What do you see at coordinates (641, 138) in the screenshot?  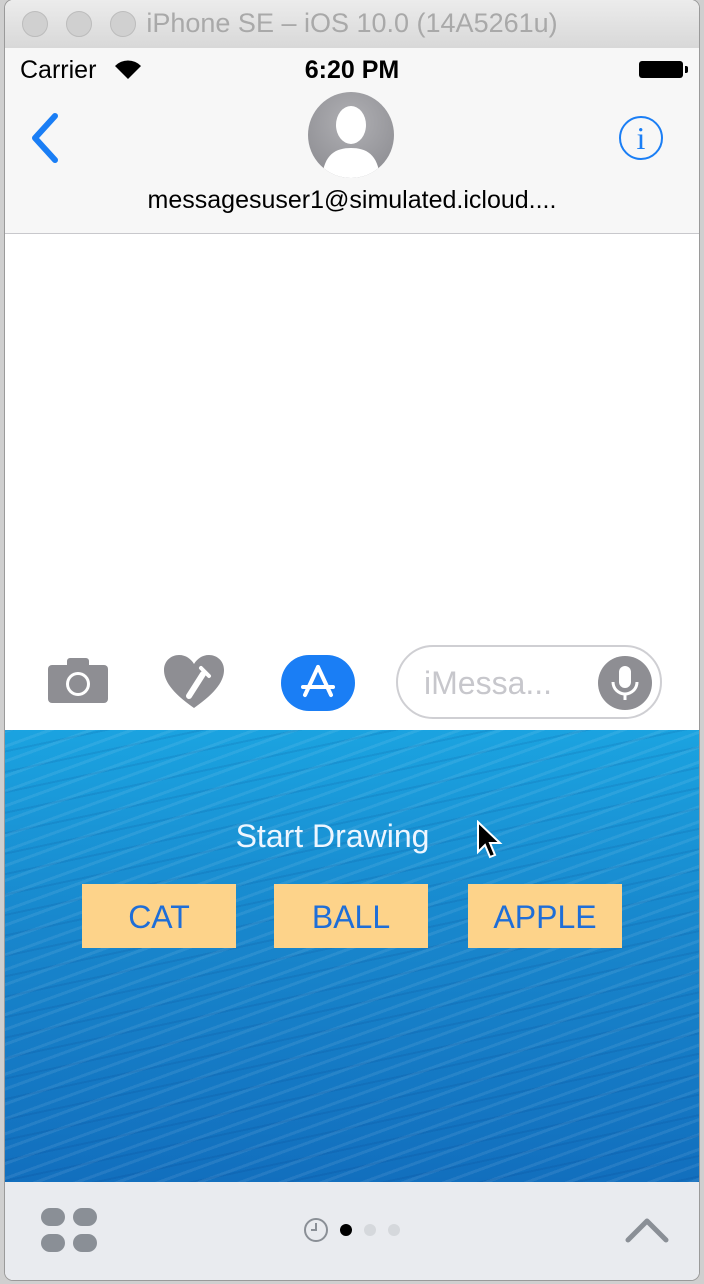 I see `info-icon: i` at bounding box center [641, 138].